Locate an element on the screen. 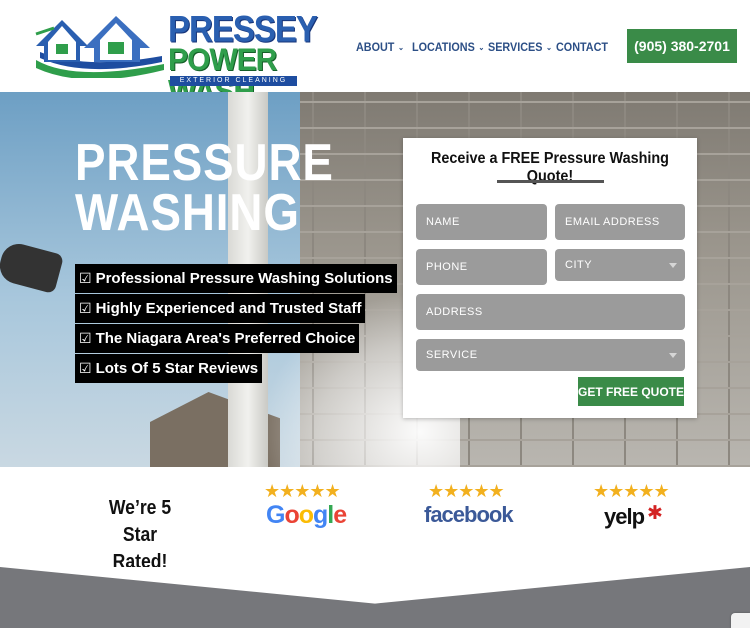  bottom-gray-band is located at coordinates (375, 597).